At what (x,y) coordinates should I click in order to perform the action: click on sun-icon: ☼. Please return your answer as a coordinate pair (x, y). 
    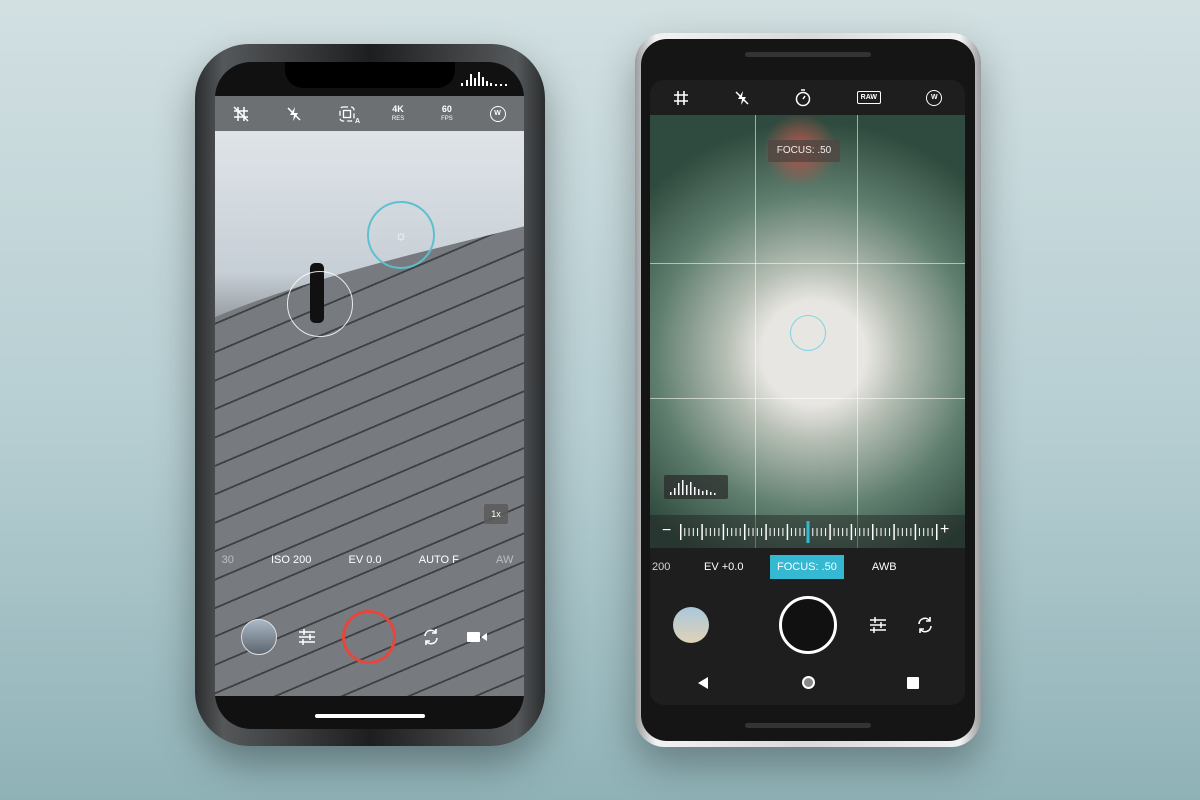
    Looking at the image, I should click on (401, 235).